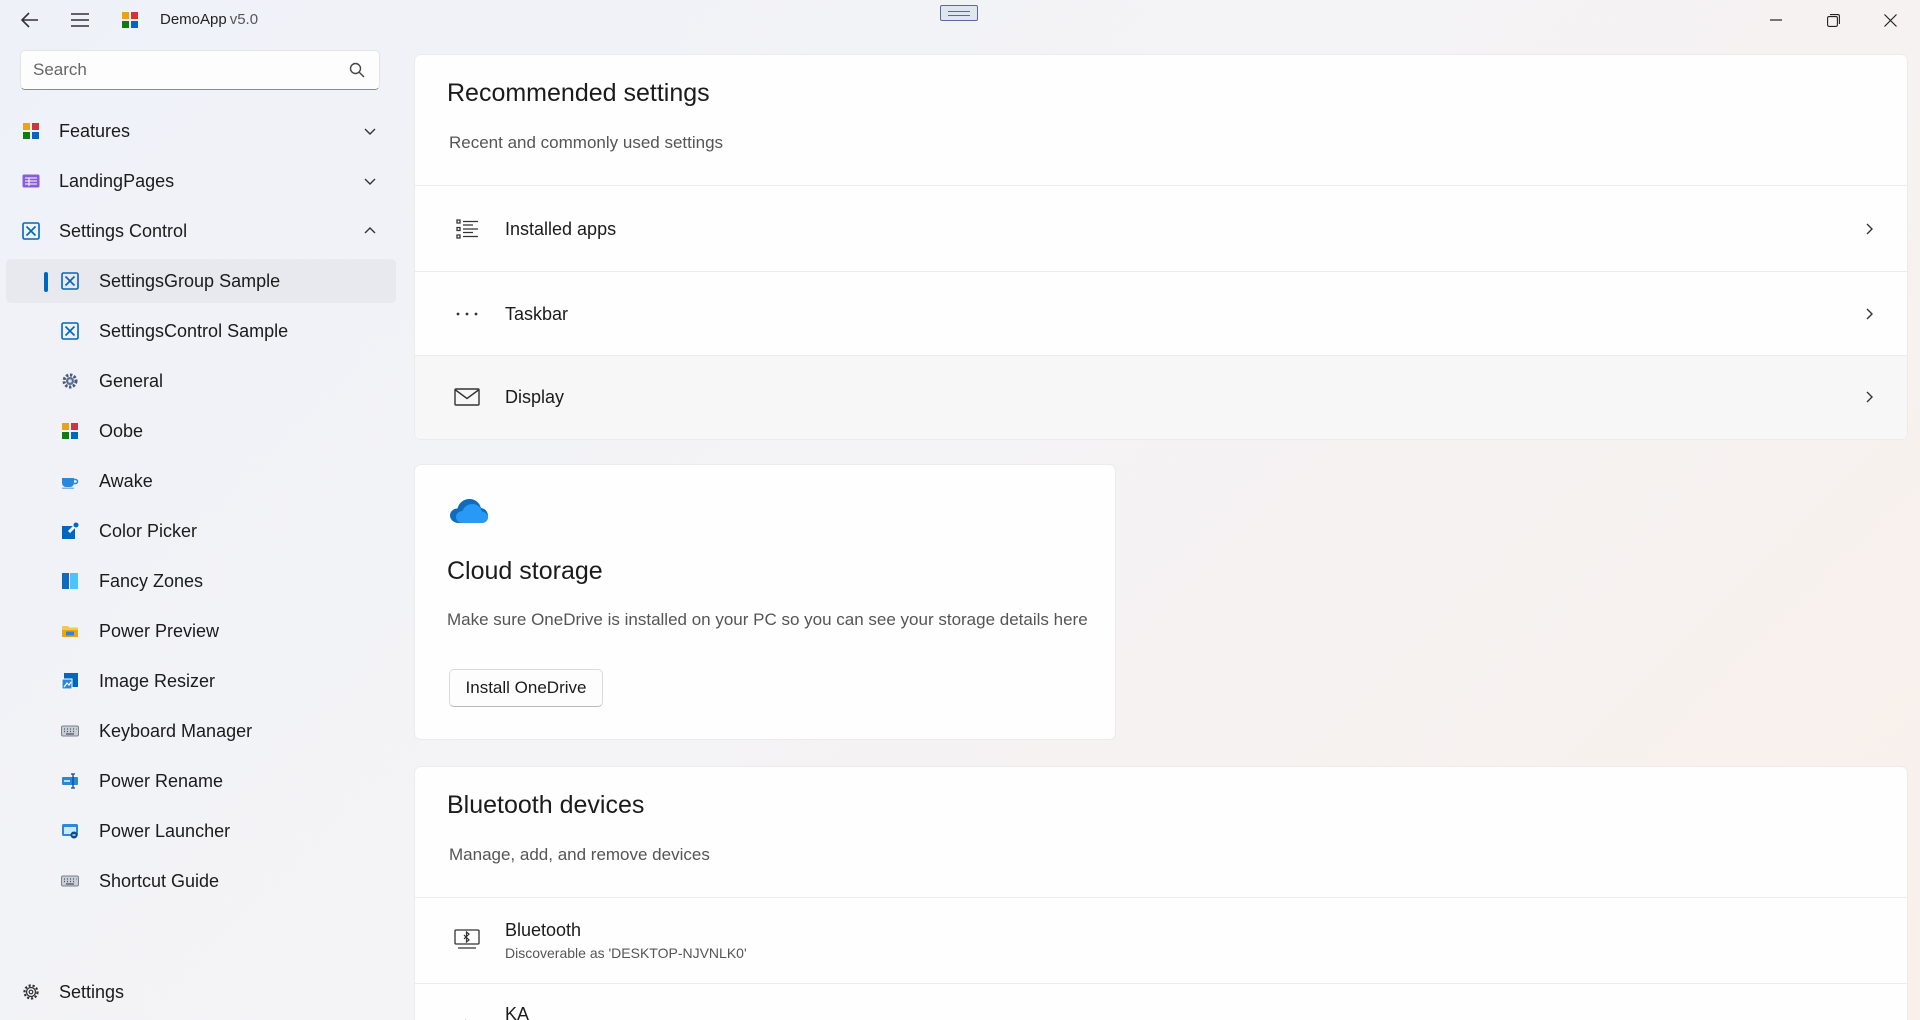 The image size is (1920, 1020). I want to click on sidebar-item-settingscontrol-sample: SettingsControl Sample, so click(201, 331).